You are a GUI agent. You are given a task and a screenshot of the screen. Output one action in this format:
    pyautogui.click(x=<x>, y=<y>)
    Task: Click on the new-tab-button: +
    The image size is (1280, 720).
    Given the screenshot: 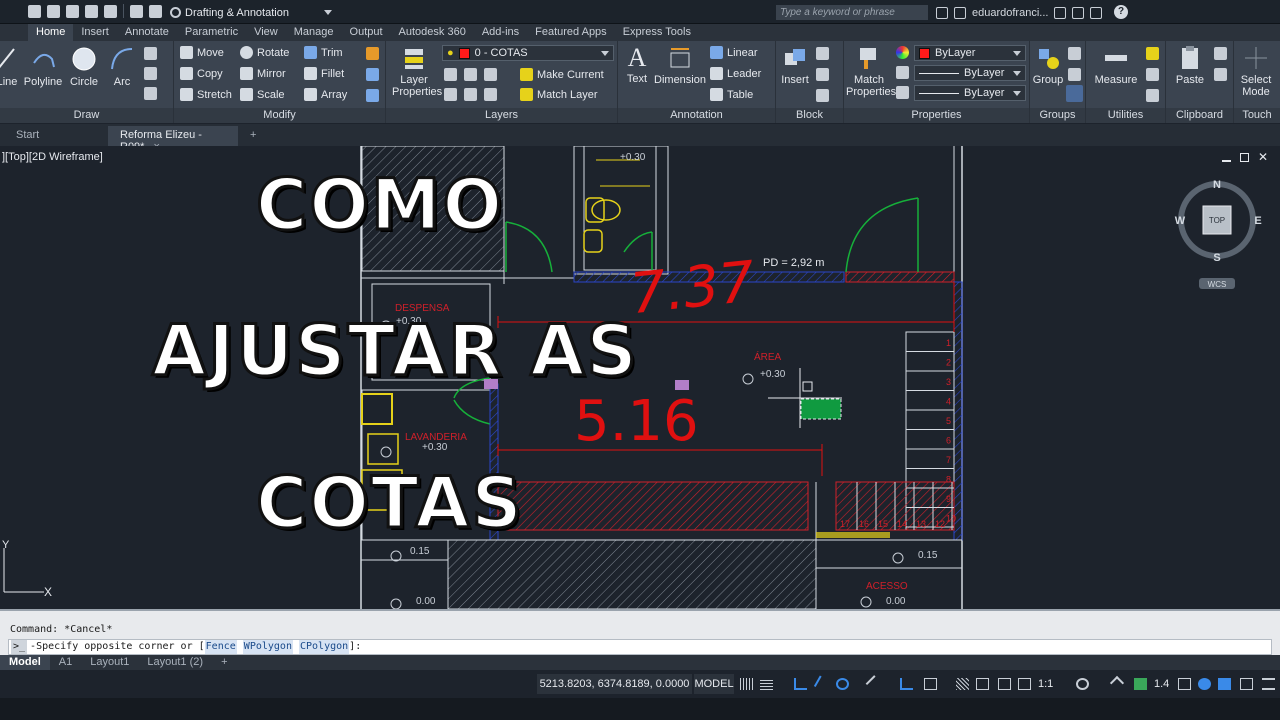 What is the action you would take?
    pyautogui.click(x=256, y=136)
    